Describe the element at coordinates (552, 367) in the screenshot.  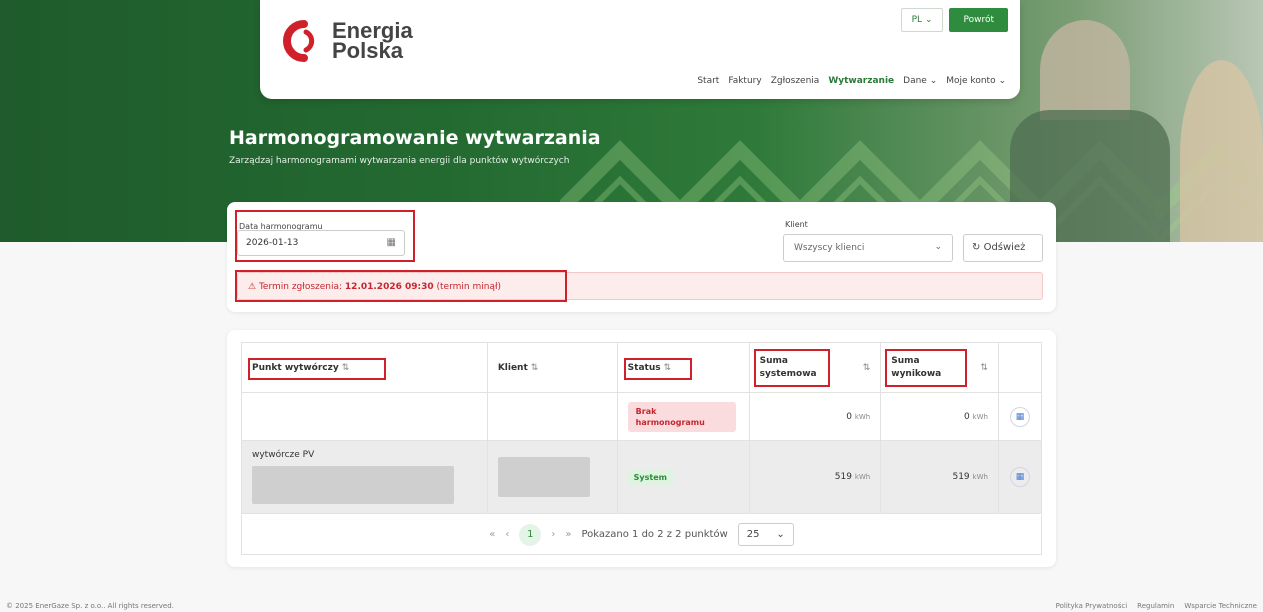
I see `col-header-klient: Klient ⇅` at that location.